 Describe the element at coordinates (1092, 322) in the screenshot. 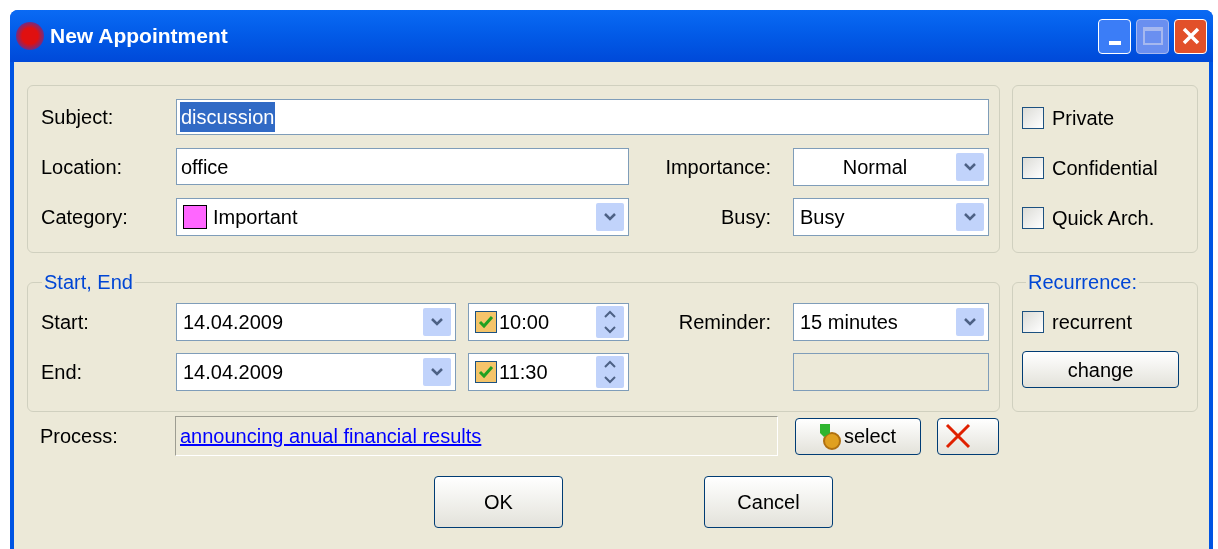

I see `checkbox-label: recurrent` at that location.